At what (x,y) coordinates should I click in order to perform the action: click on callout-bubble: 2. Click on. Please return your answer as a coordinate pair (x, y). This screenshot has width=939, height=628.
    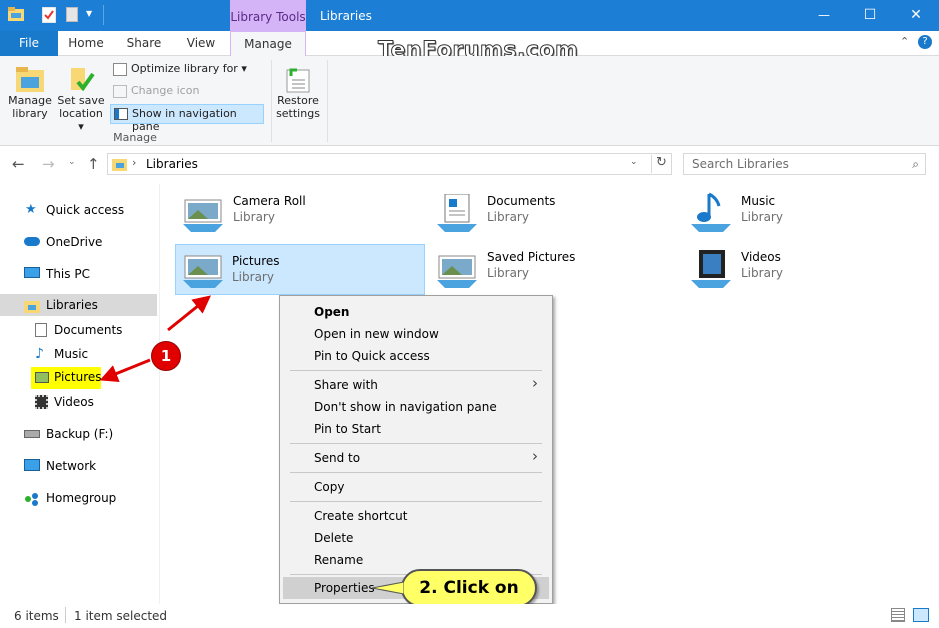
    Looking at the image, I should click on (469, 588).